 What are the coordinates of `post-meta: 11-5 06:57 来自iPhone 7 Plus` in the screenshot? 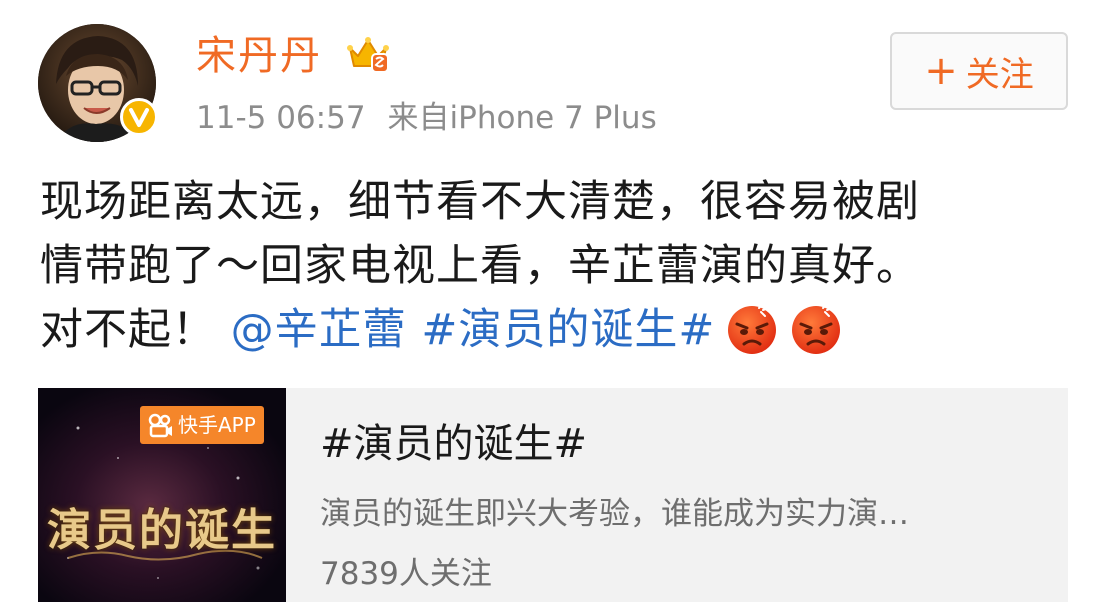 It's located at (426, 118).